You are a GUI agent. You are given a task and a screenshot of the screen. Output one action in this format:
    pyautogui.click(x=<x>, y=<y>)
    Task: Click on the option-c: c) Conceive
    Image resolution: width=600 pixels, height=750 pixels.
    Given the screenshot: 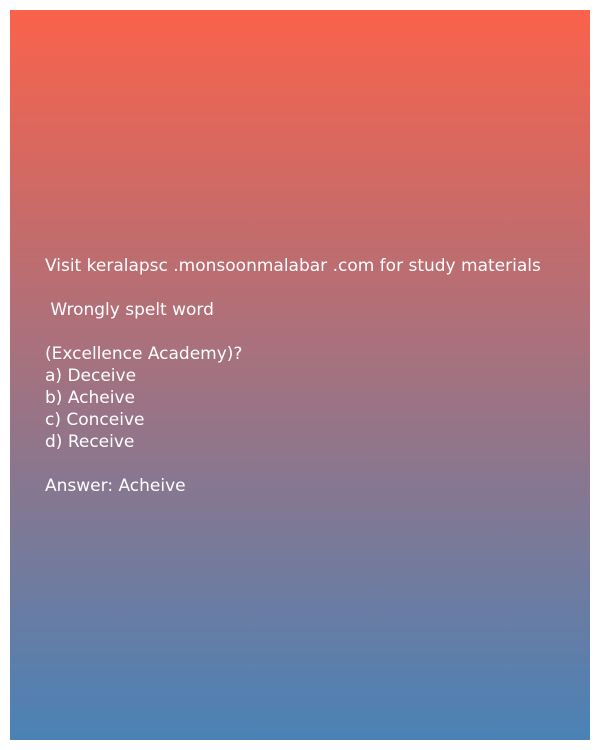 What is the action you would take?
    pyautogui.click(x=95, y=420)
    